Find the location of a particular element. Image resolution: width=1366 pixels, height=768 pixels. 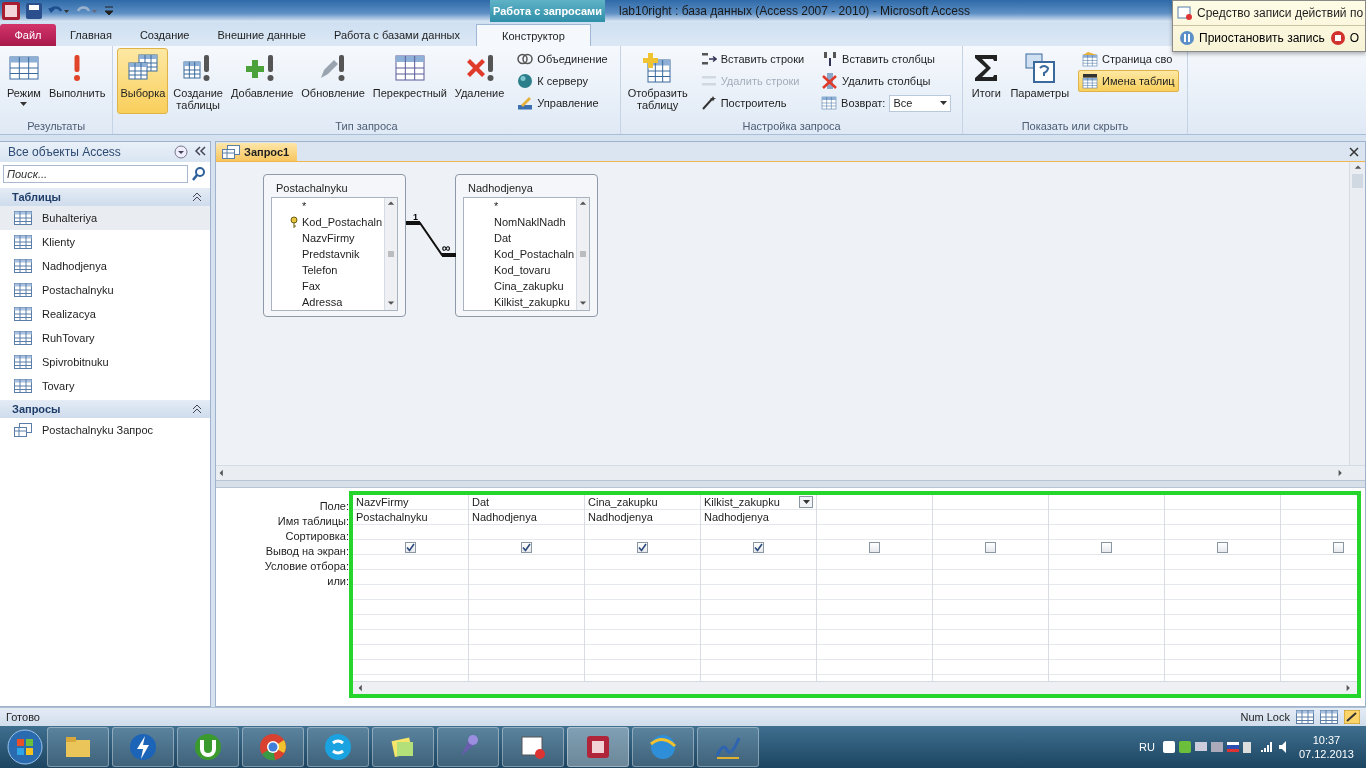

ribbon-button: Объединение is located at coordinates (562, 59).